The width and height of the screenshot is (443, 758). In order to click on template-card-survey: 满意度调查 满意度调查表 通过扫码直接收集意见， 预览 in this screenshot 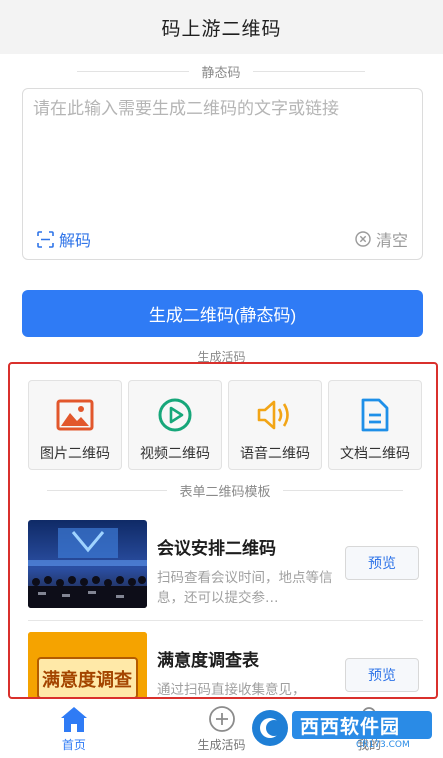, I will do `click(223, 665)`.